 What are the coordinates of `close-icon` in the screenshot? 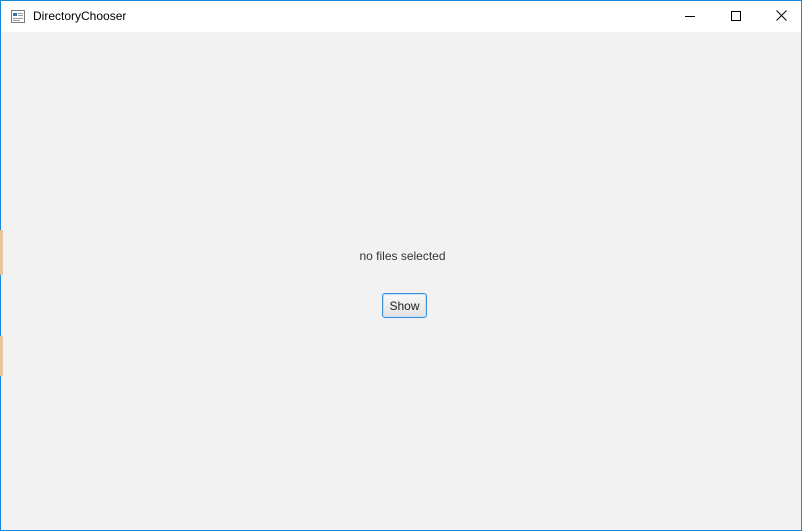 It's located at (781, 17).